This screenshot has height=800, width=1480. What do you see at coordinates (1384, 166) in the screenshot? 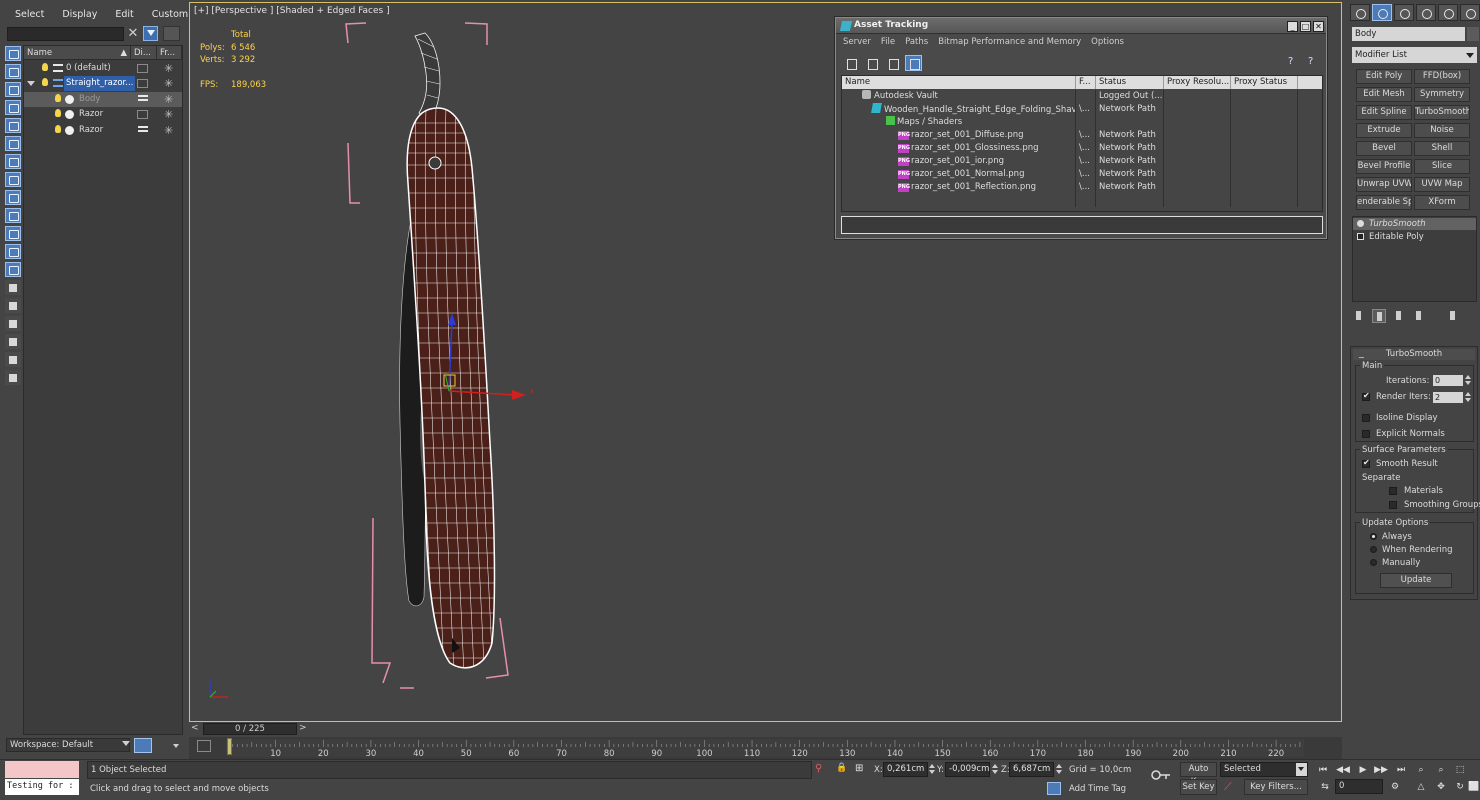
I see `bevel-profile-button: Bevel Profile` at bounding box center [1384, 166].